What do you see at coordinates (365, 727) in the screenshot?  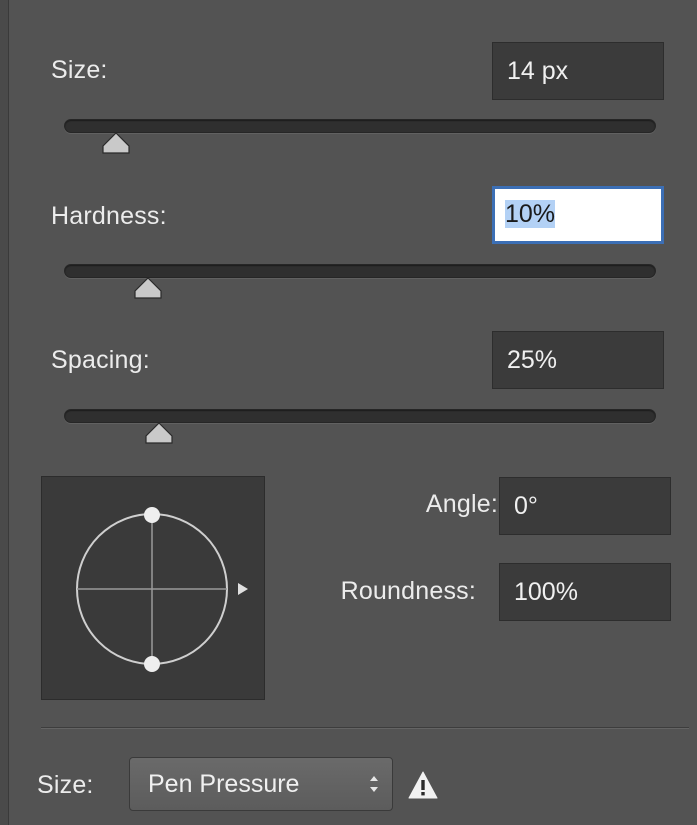 I see `section-divider` at bounding box center [365, 727].